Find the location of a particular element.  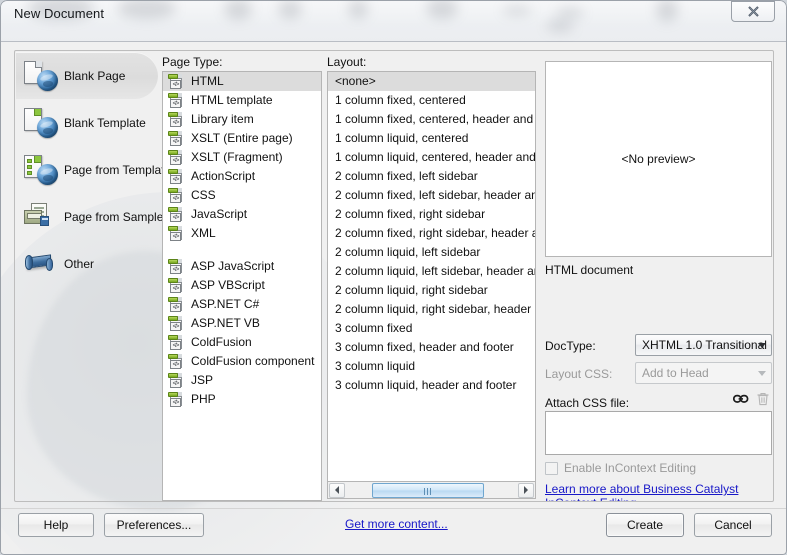

page-type-item: </> ColdFusion is located at coordinates (242, 342).